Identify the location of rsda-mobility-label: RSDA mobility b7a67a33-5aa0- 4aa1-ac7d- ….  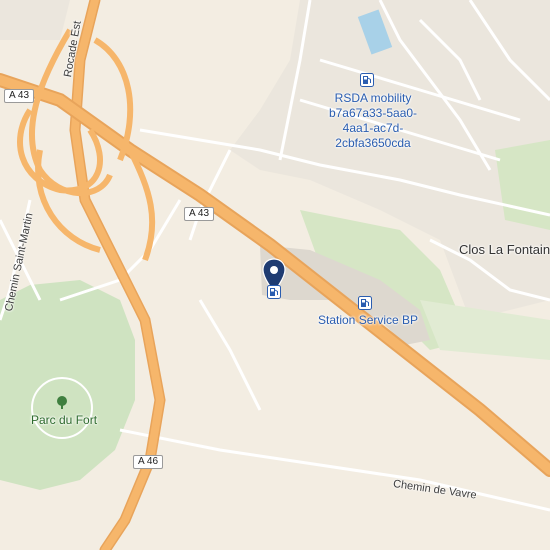
(373, 121).